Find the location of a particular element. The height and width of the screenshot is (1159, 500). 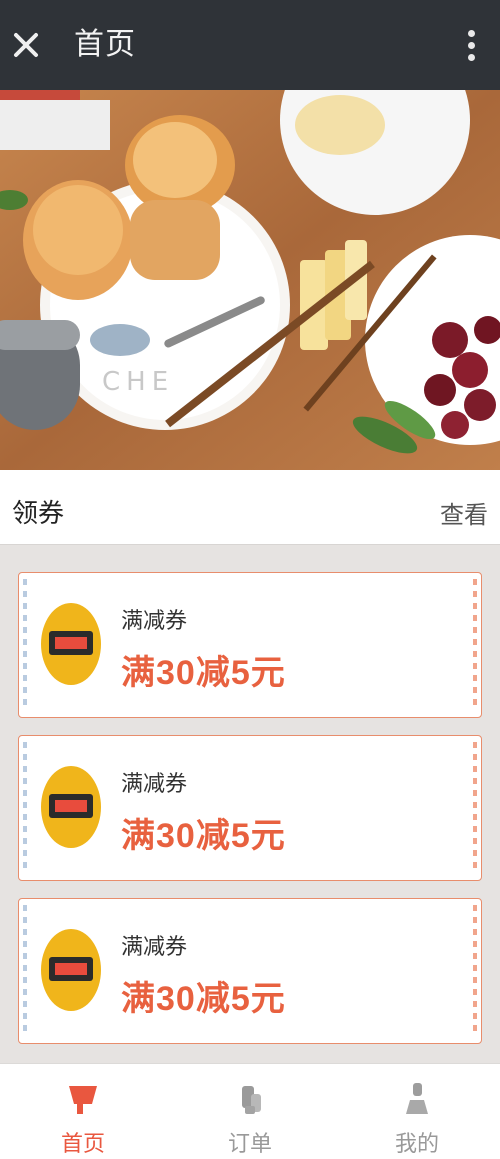

close-button is located at coordinates (26, 45).